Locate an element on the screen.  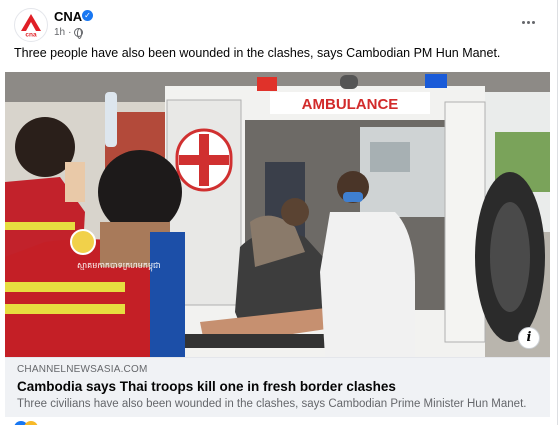
cna-logo-icon: cna is located at coordinates (31, 25).